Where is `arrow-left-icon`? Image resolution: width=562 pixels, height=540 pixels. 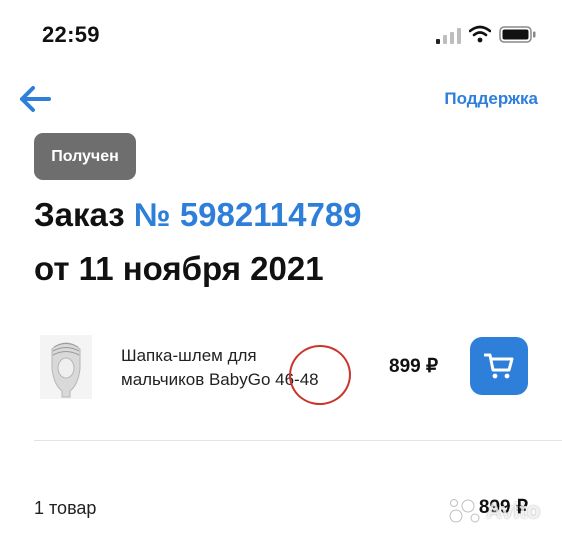
arrow-left-icon is located at coordinates (35, 99).